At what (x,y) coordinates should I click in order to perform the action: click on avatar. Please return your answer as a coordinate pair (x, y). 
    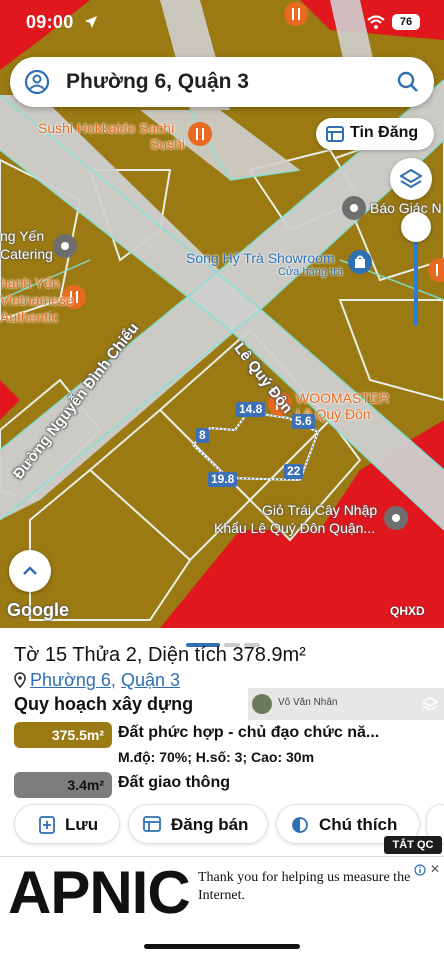
    Looking at the image, I should click on (262, 704).